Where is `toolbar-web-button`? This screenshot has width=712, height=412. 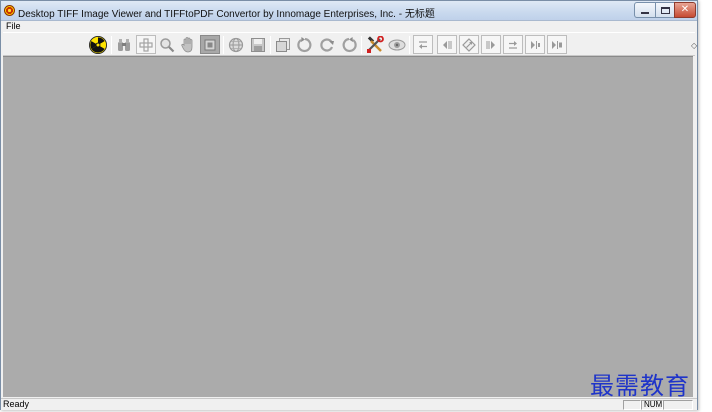 toolbar-web-button is located at coordinates (236, 44).